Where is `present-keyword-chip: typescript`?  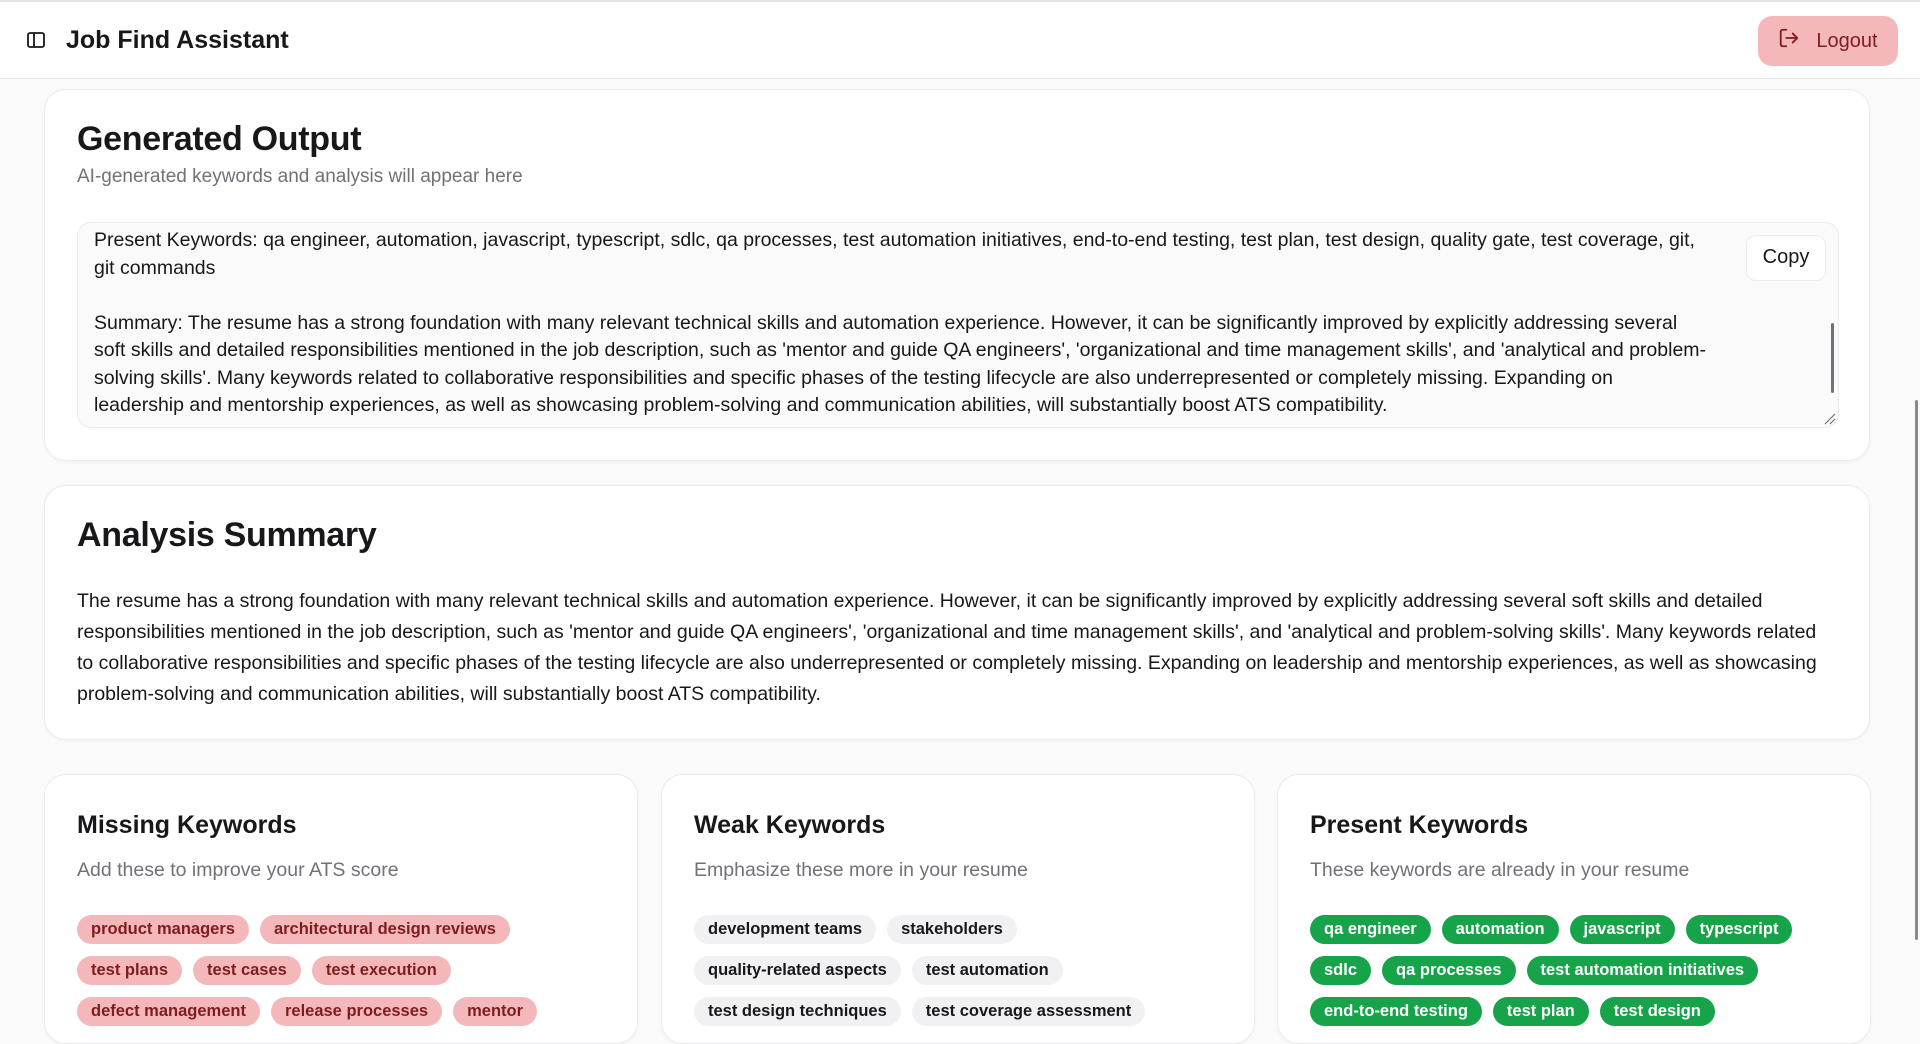 present-keyword-chip: typescript is located at coordinates (1739, 929).